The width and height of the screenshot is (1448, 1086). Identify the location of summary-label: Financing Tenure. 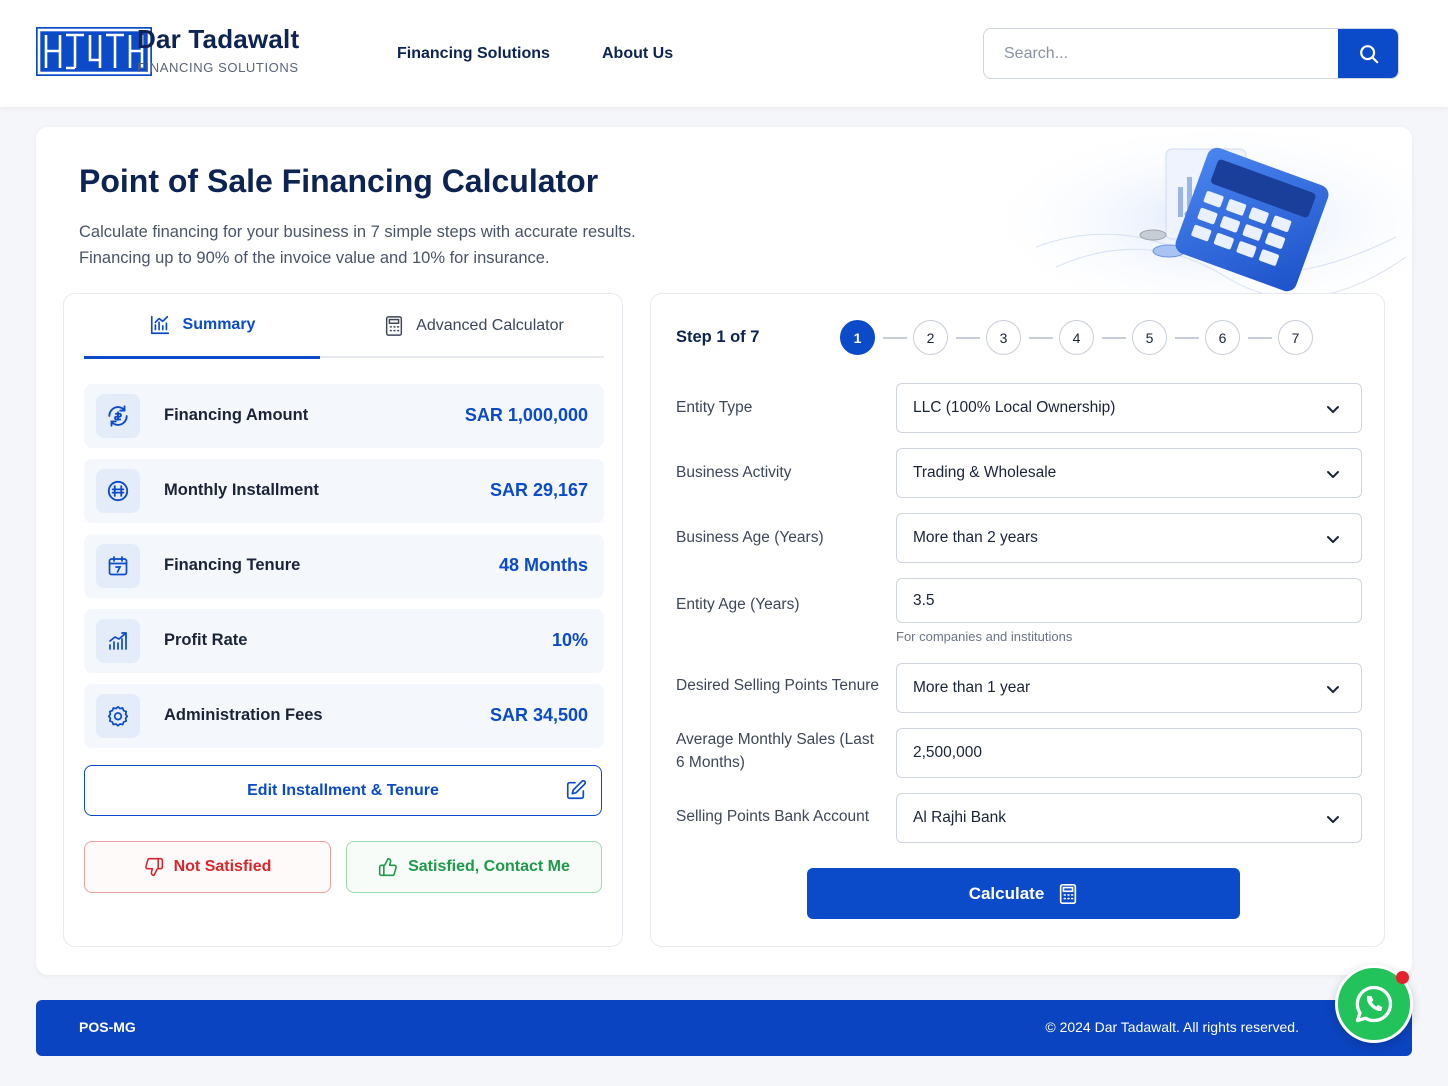
(232, 565).